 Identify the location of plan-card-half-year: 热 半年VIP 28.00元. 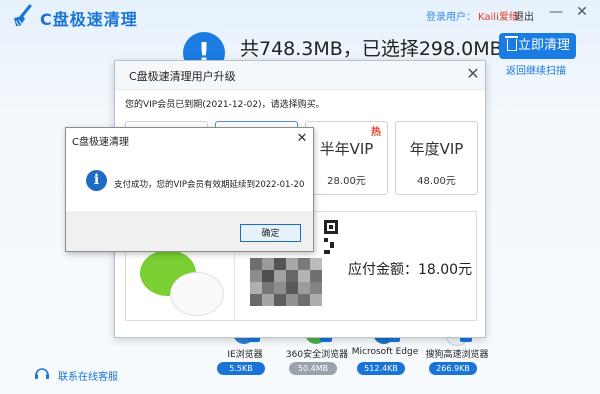
(346, 158).